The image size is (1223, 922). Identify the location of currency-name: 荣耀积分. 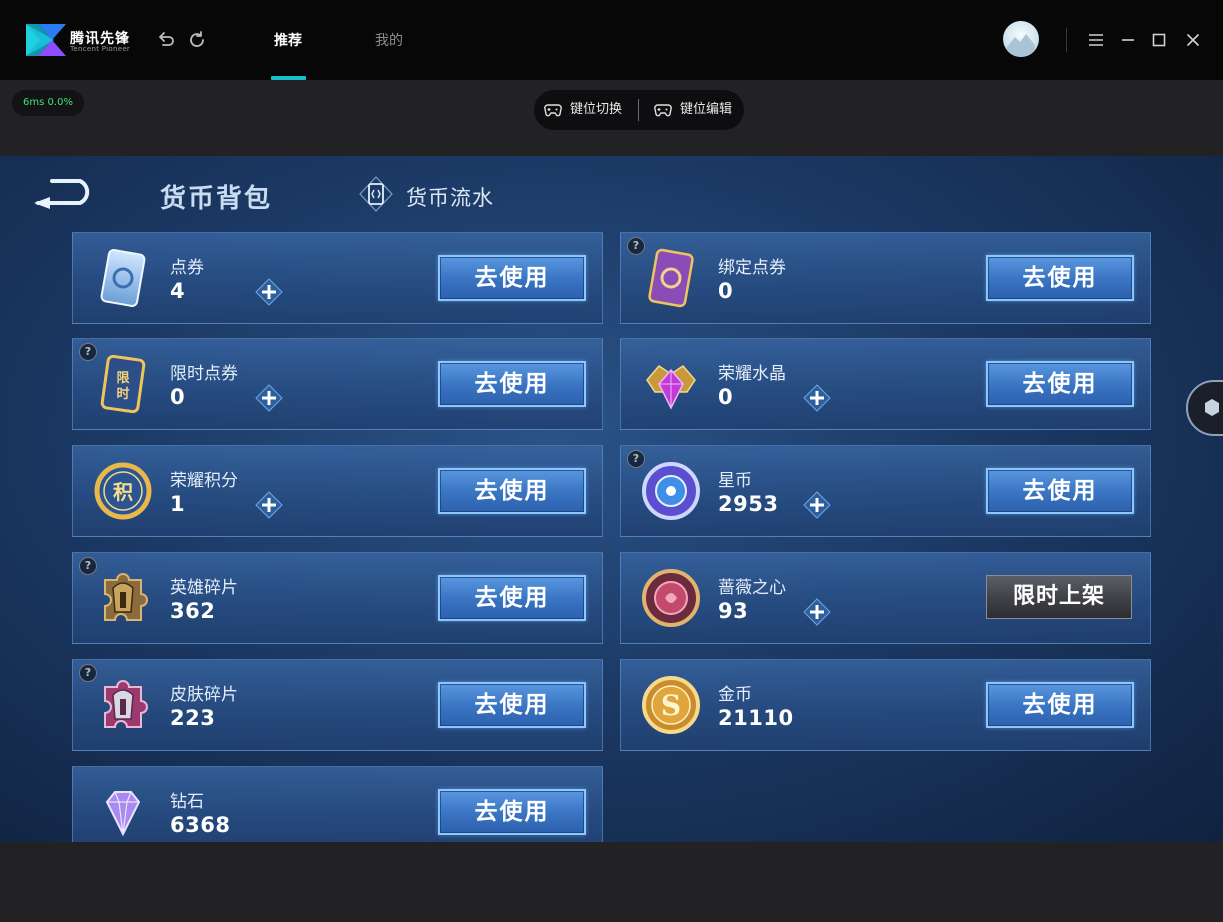
(204, 481).